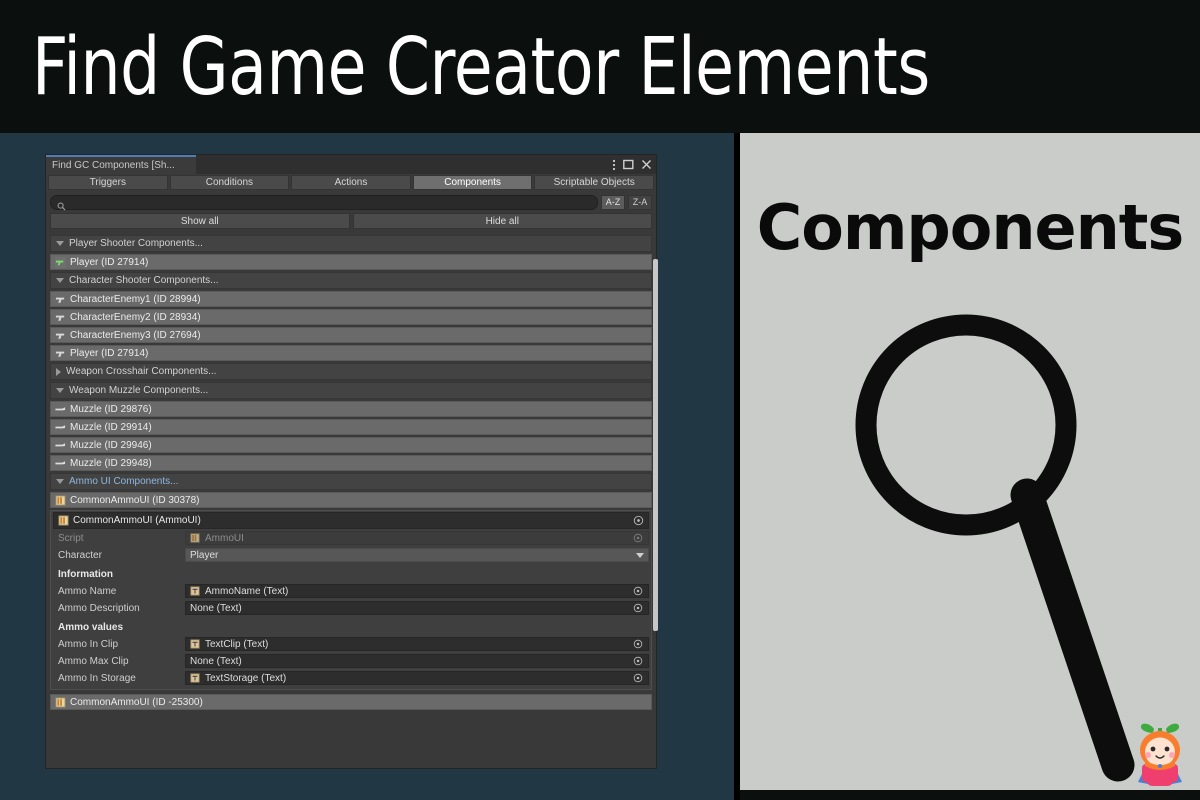 This screenshot has height=800, width=1200. Describe the element at coordinates (108, 182) in the screenshot. I see `tab-triggers: Triggers` at that location.